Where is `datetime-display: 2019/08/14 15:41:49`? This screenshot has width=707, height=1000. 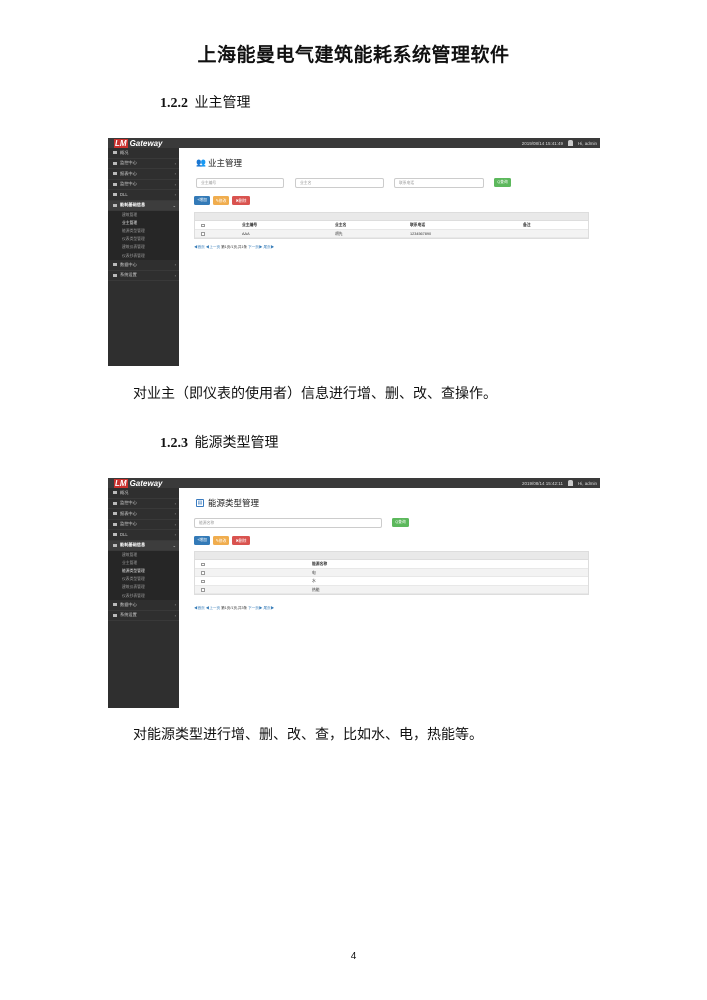
datetime-display: 2019/08/14 15:41:49 is located at coordinates (542, 143).